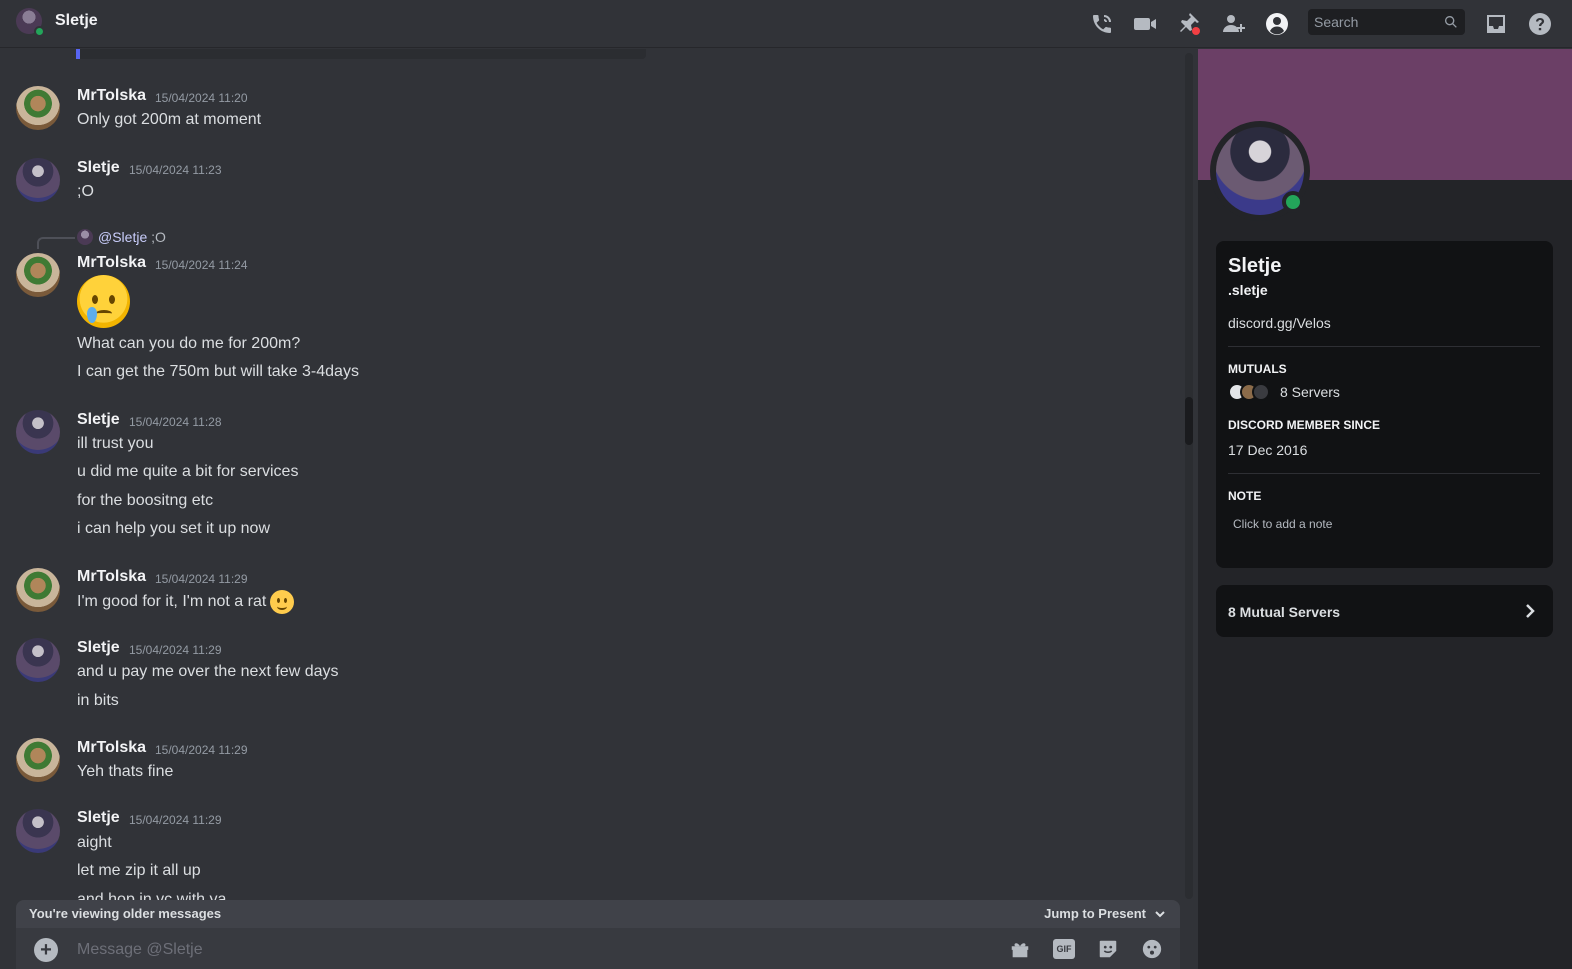 The height and width of the screenshot is (969, 1572). I want to click on jump-to-present-button: Jump to Present, so click(1105, 913).